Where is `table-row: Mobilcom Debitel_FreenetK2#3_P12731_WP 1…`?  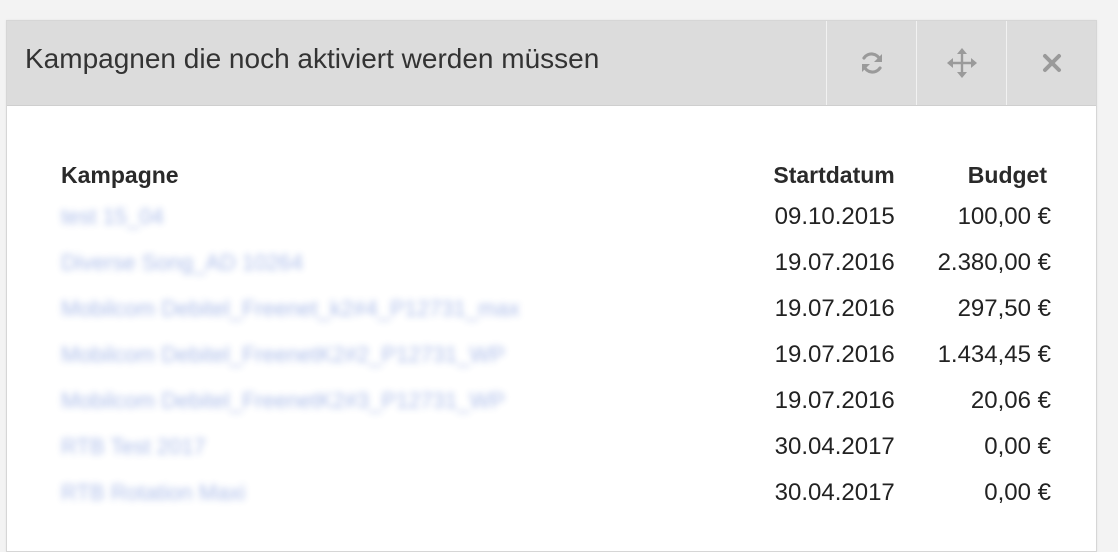
table-row: Mobilcom Debitel_FreenetK2#3_P12731_WP 1… is located at coordinates (551, 401).